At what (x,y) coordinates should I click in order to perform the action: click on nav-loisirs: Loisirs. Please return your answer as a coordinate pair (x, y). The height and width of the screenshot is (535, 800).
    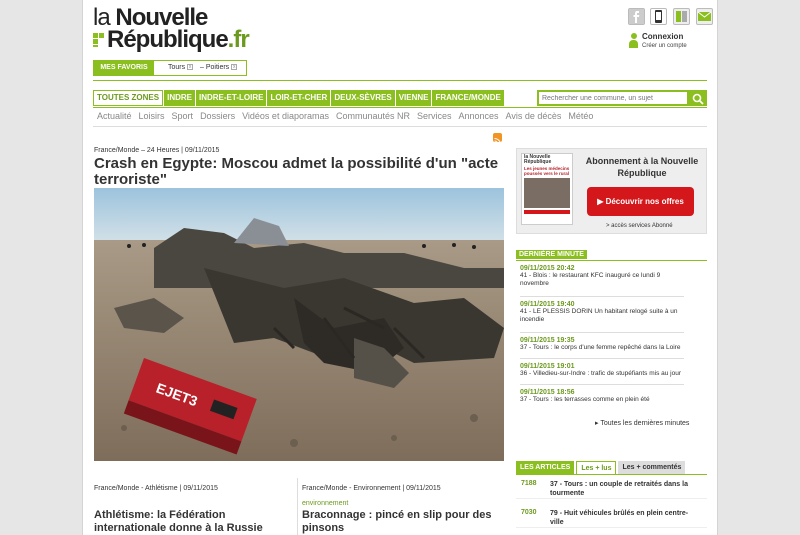
    Looking at the image, I should click on (152, 116).